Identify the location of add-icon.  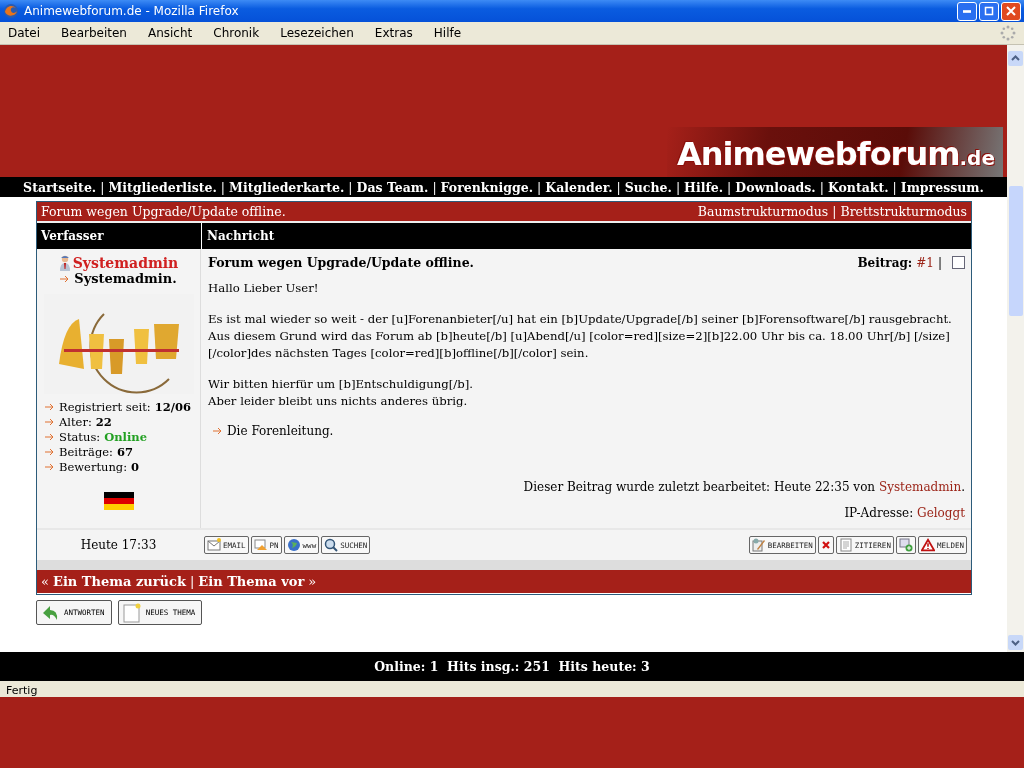
(905, 545).